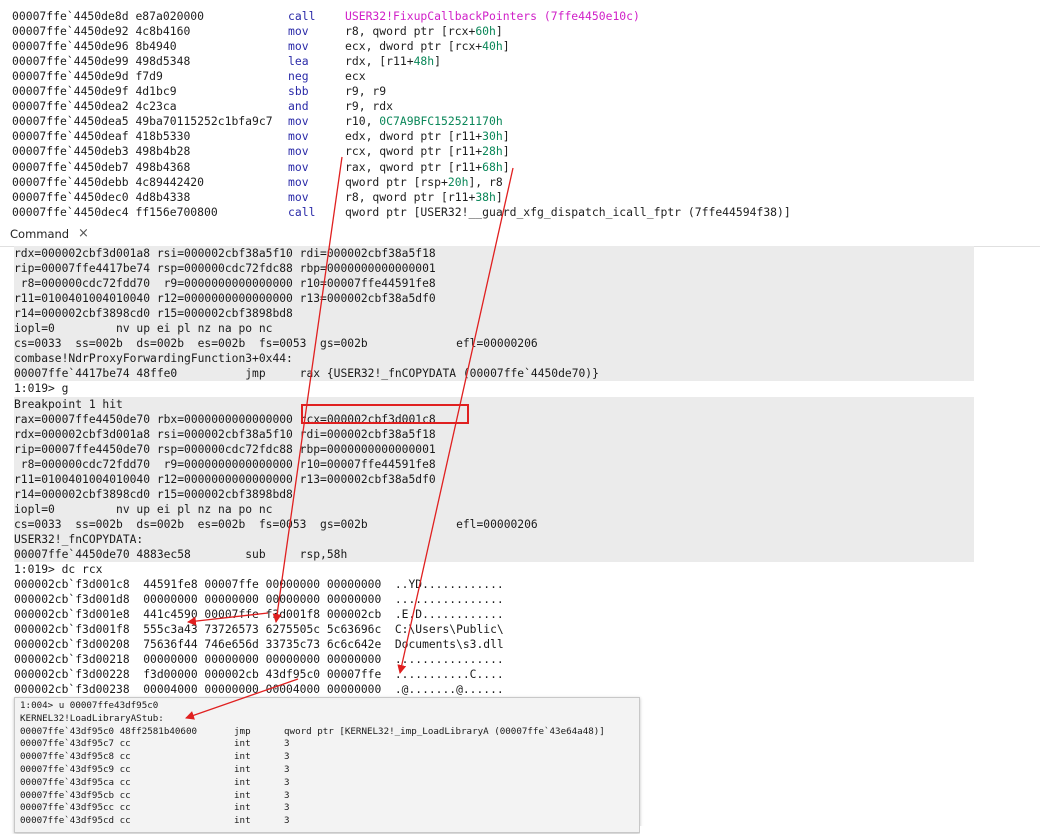 This screenshot has width=1040, height=834. Describe the element at coordinates (87, 76) in the screenshot. I see `disasm-address: 00007ffe`4450de9d f7d9` at that location.